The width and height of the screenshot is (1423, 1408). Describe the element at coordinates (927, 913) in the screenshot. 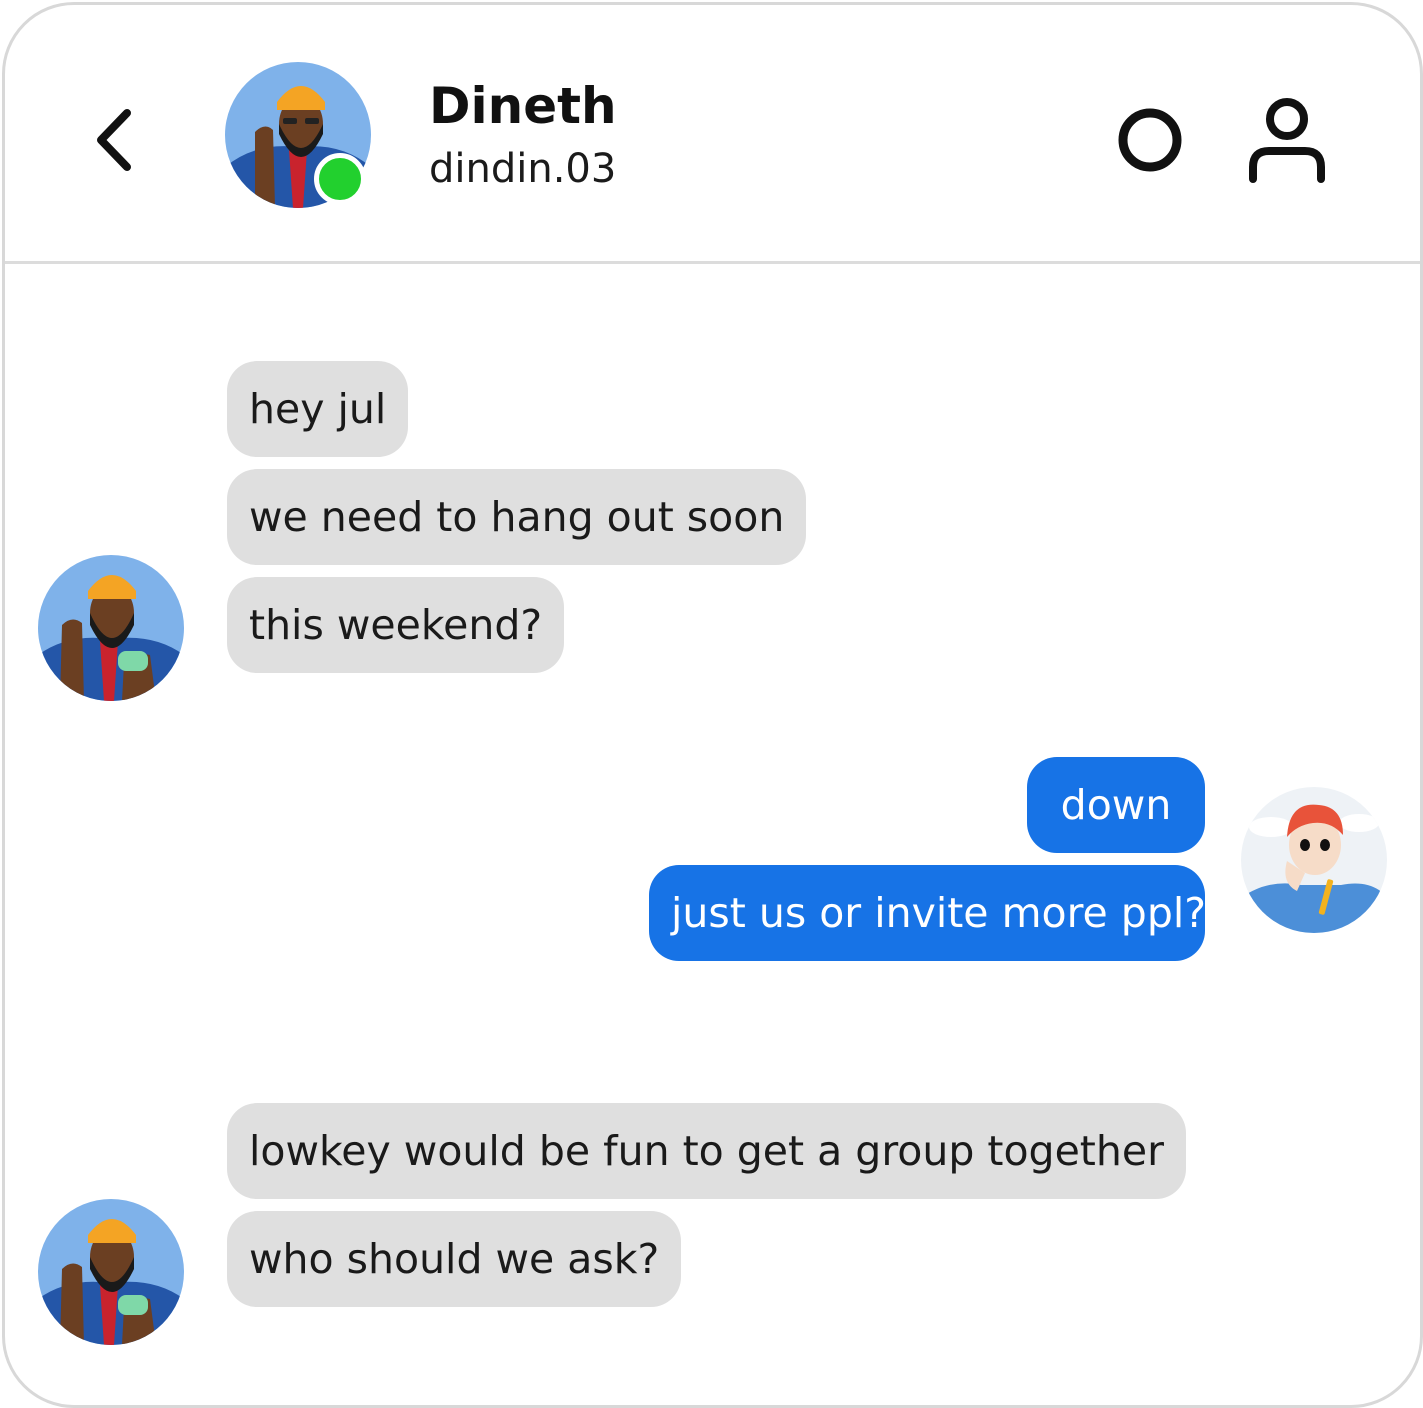

I see `message-bubble-sent: just us or invite more ppl?` at that location.